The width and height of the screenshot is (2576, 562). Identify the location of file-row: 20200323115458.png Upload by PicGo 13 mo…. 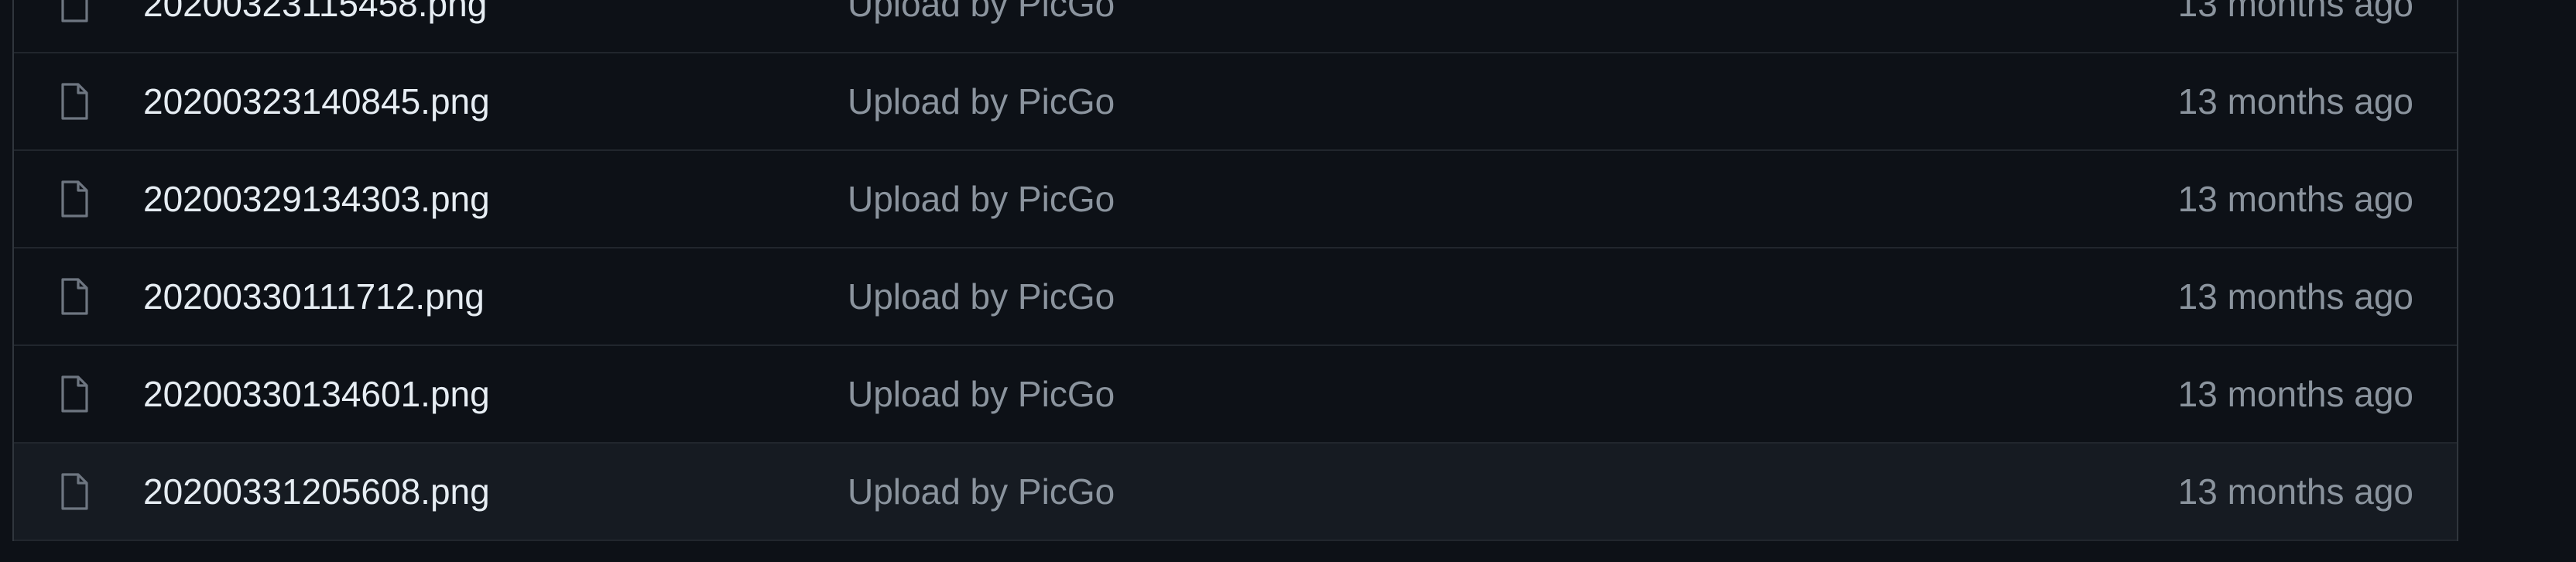
(1235, 26).